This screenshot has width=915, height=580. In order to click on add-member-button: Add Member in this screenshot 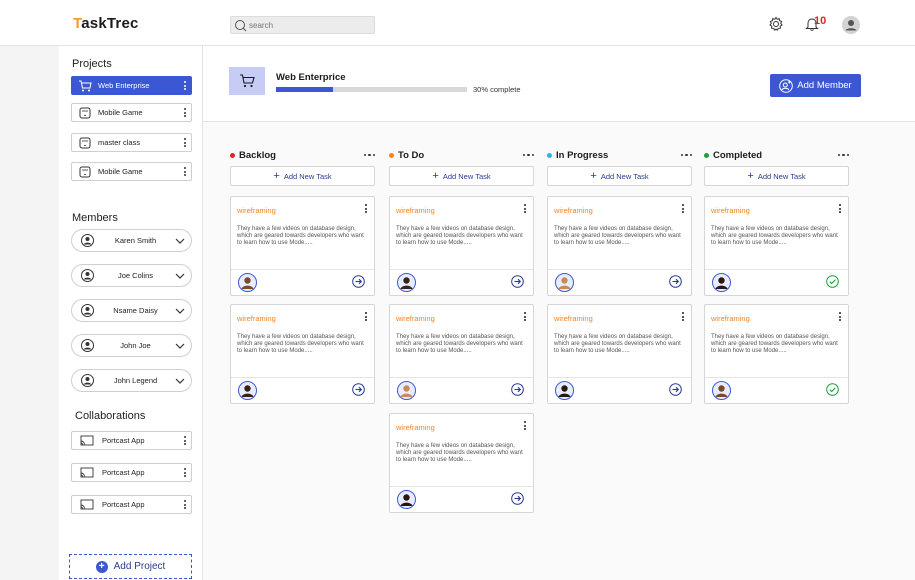, I will do `click(815, 85)`.